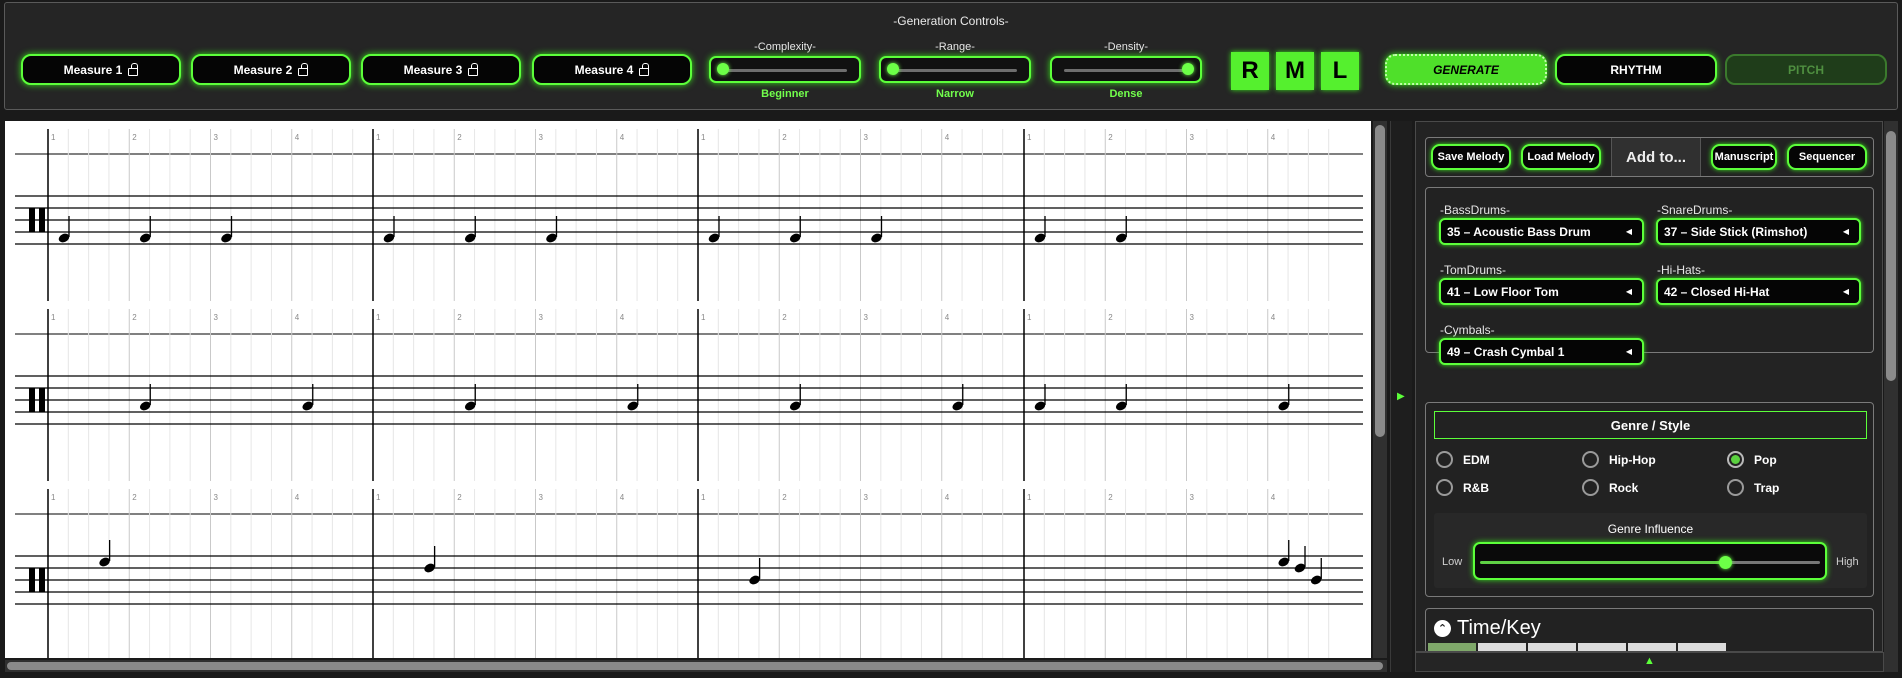 The image size is (1902, 678). I want to click on range-slider, so click(955, 69).